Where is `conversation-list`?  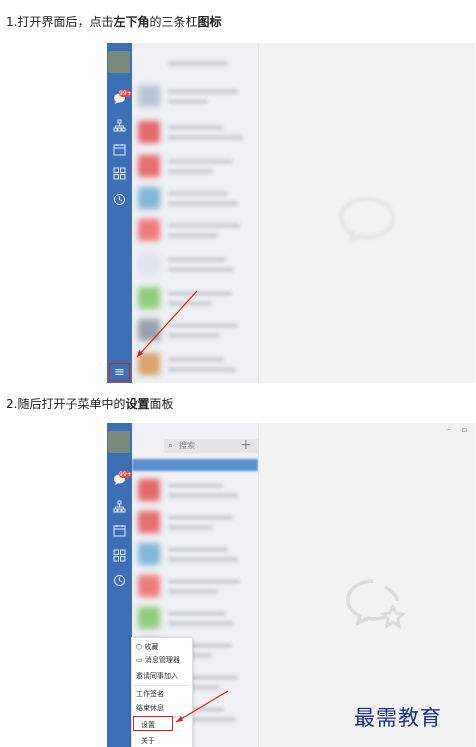
conversation-list is located at coordinates (195, 213).